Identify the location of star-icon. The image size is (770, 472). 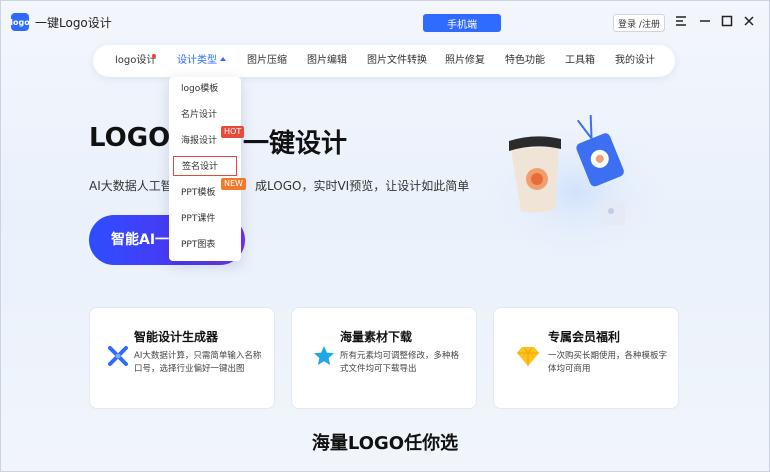
(324, 355).